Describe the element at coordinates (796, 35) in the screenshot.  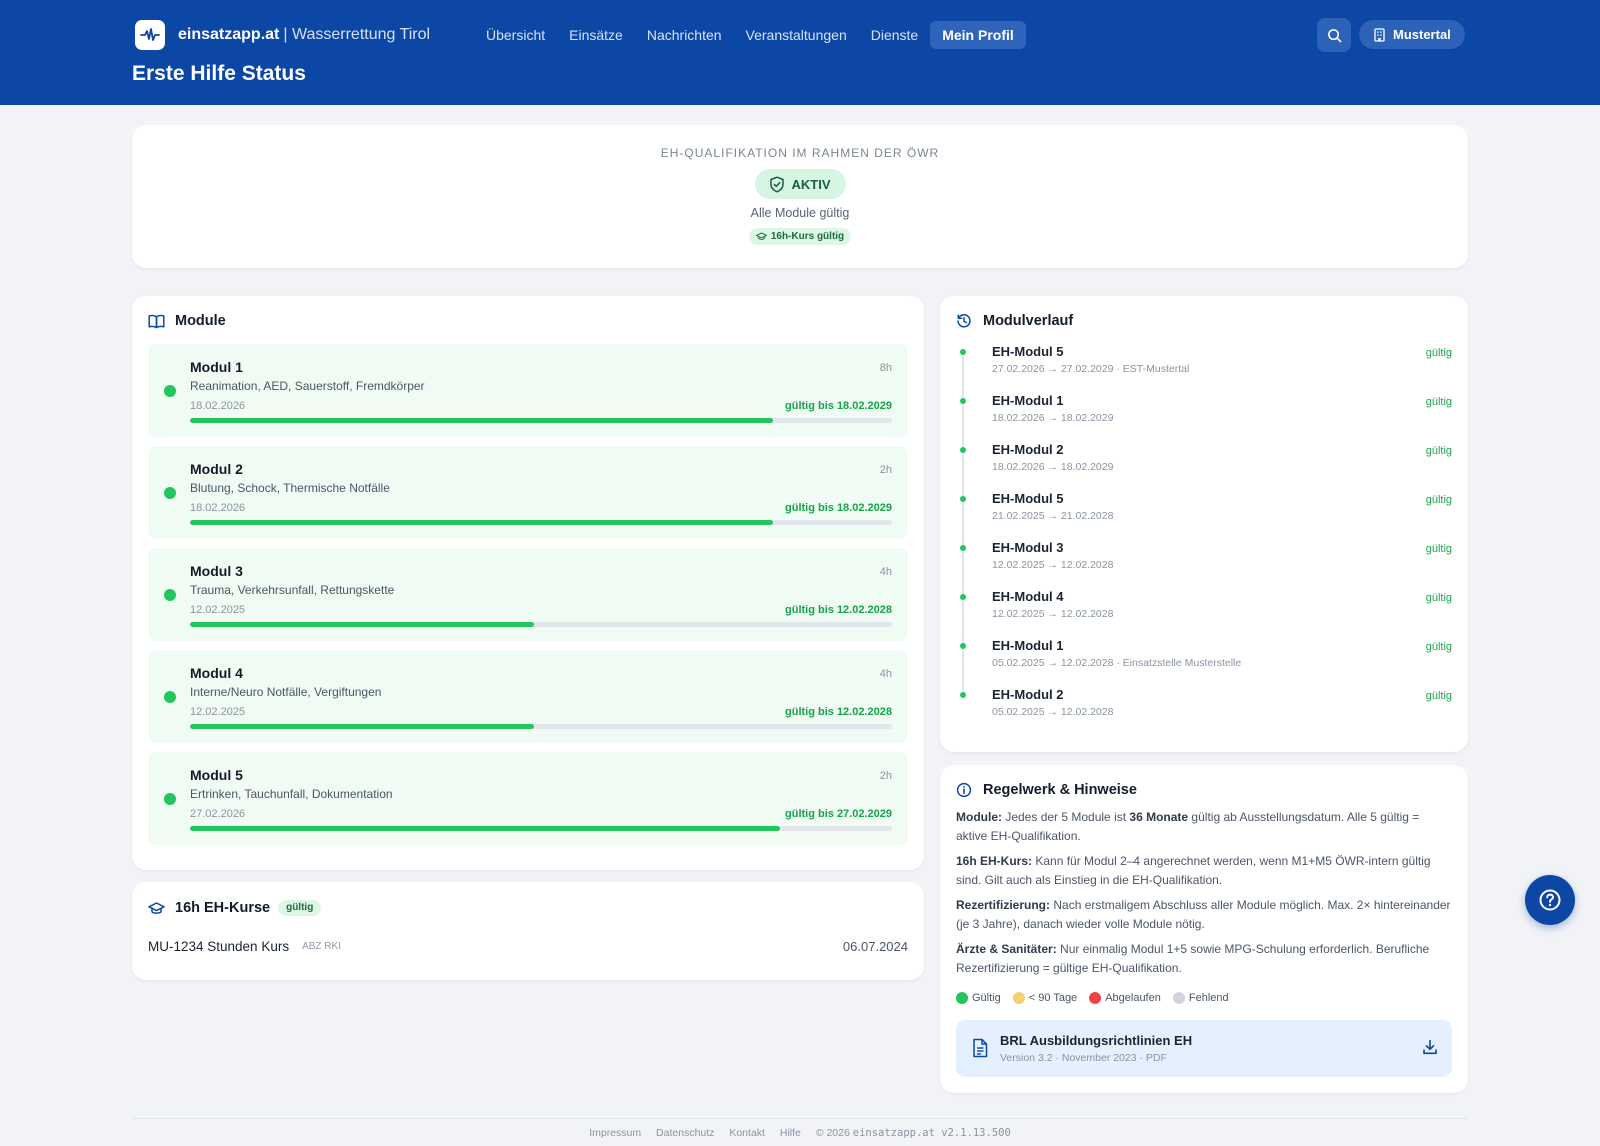
I see `nav-item-veranstaltungen: Veranstaltungen` at that location.